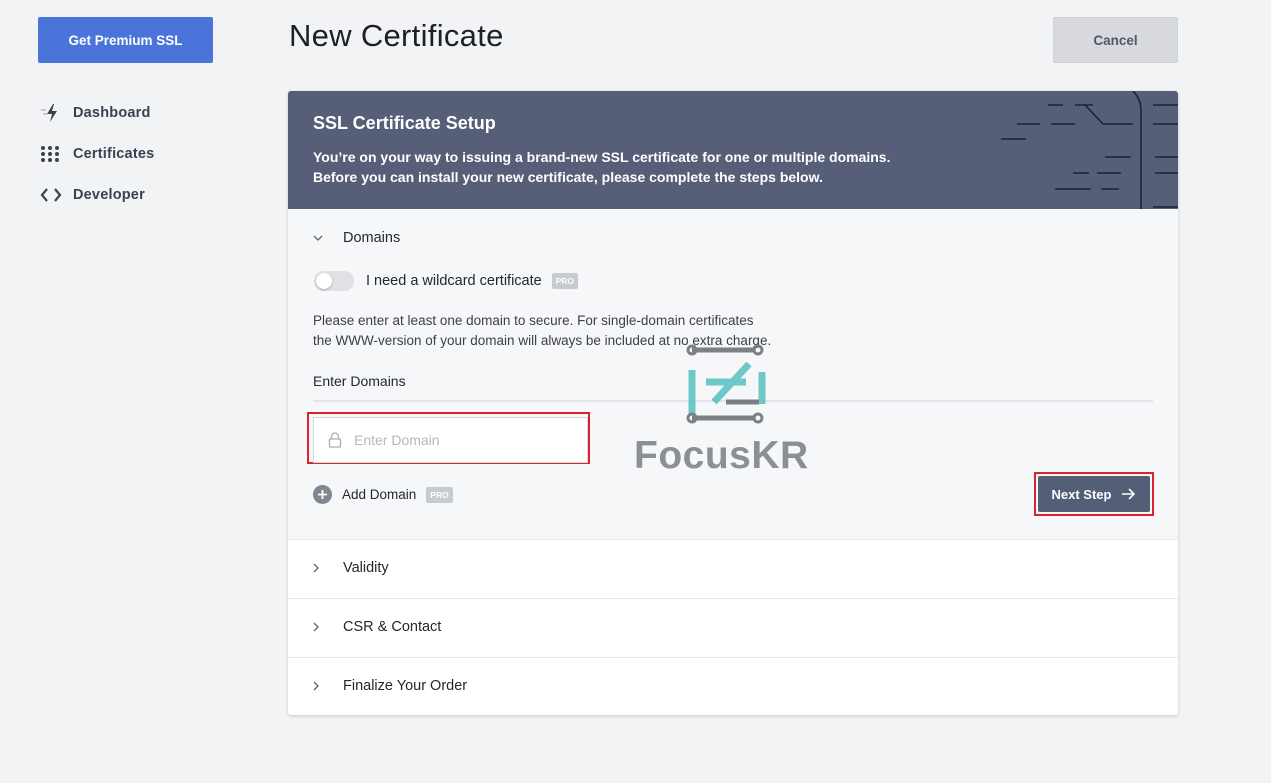 Image resolution: width=1271 pixels, height=783 pixels. Describe the element at coordinates (454, 440) in the screenshot. I see `domain-input` at that location.